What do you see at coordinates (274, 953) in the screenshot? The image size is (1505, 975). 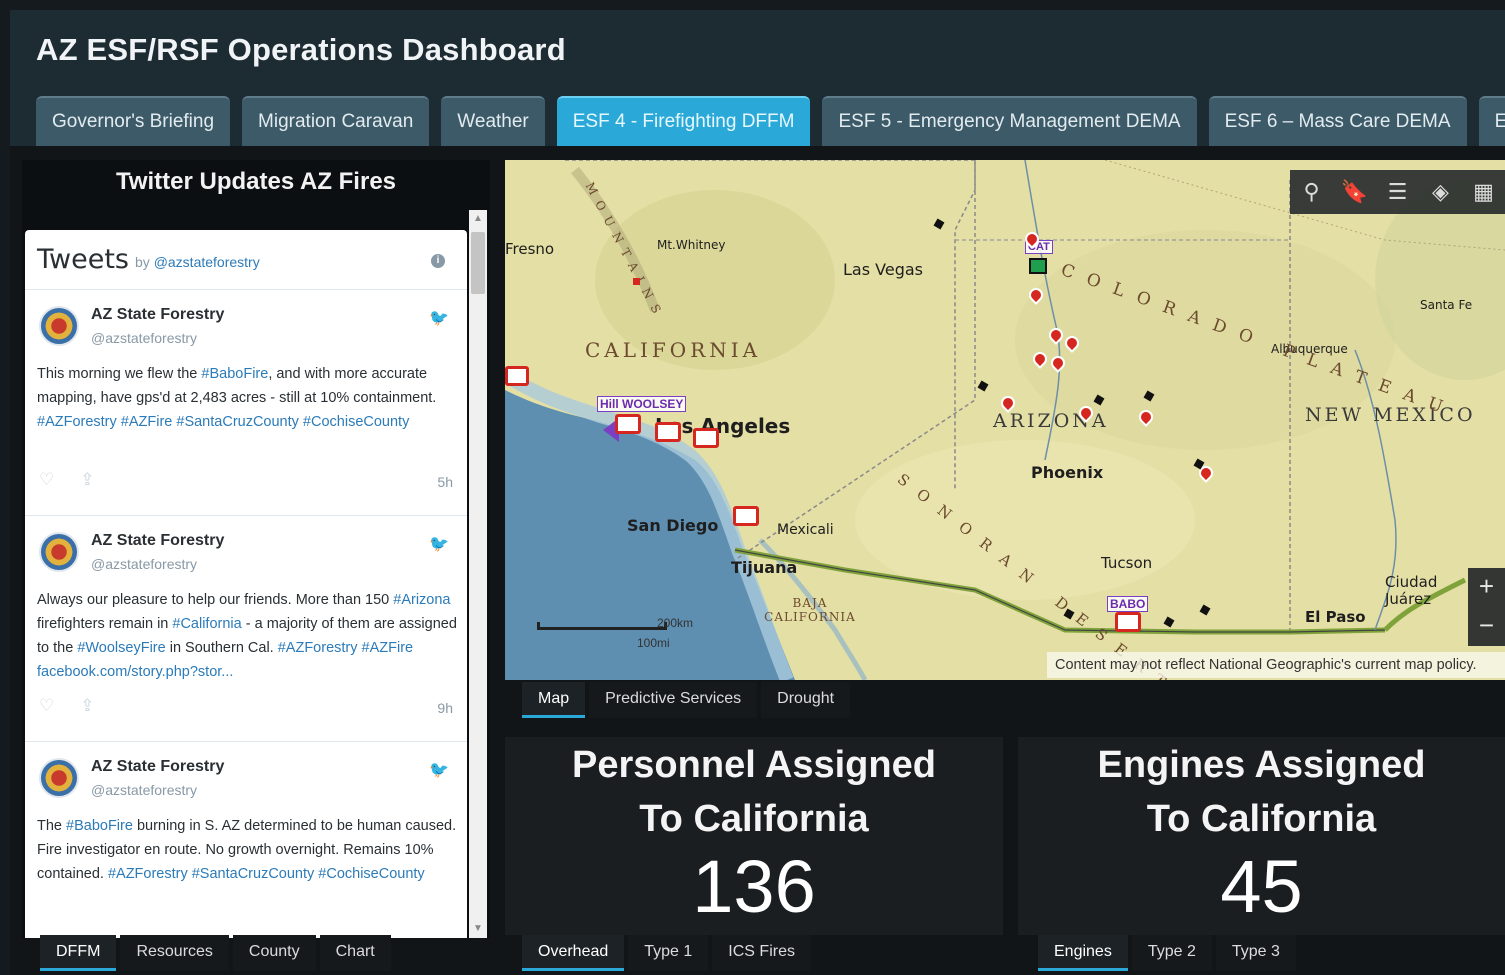 I see `subtab-county: County` at bounding box center [274, 953].